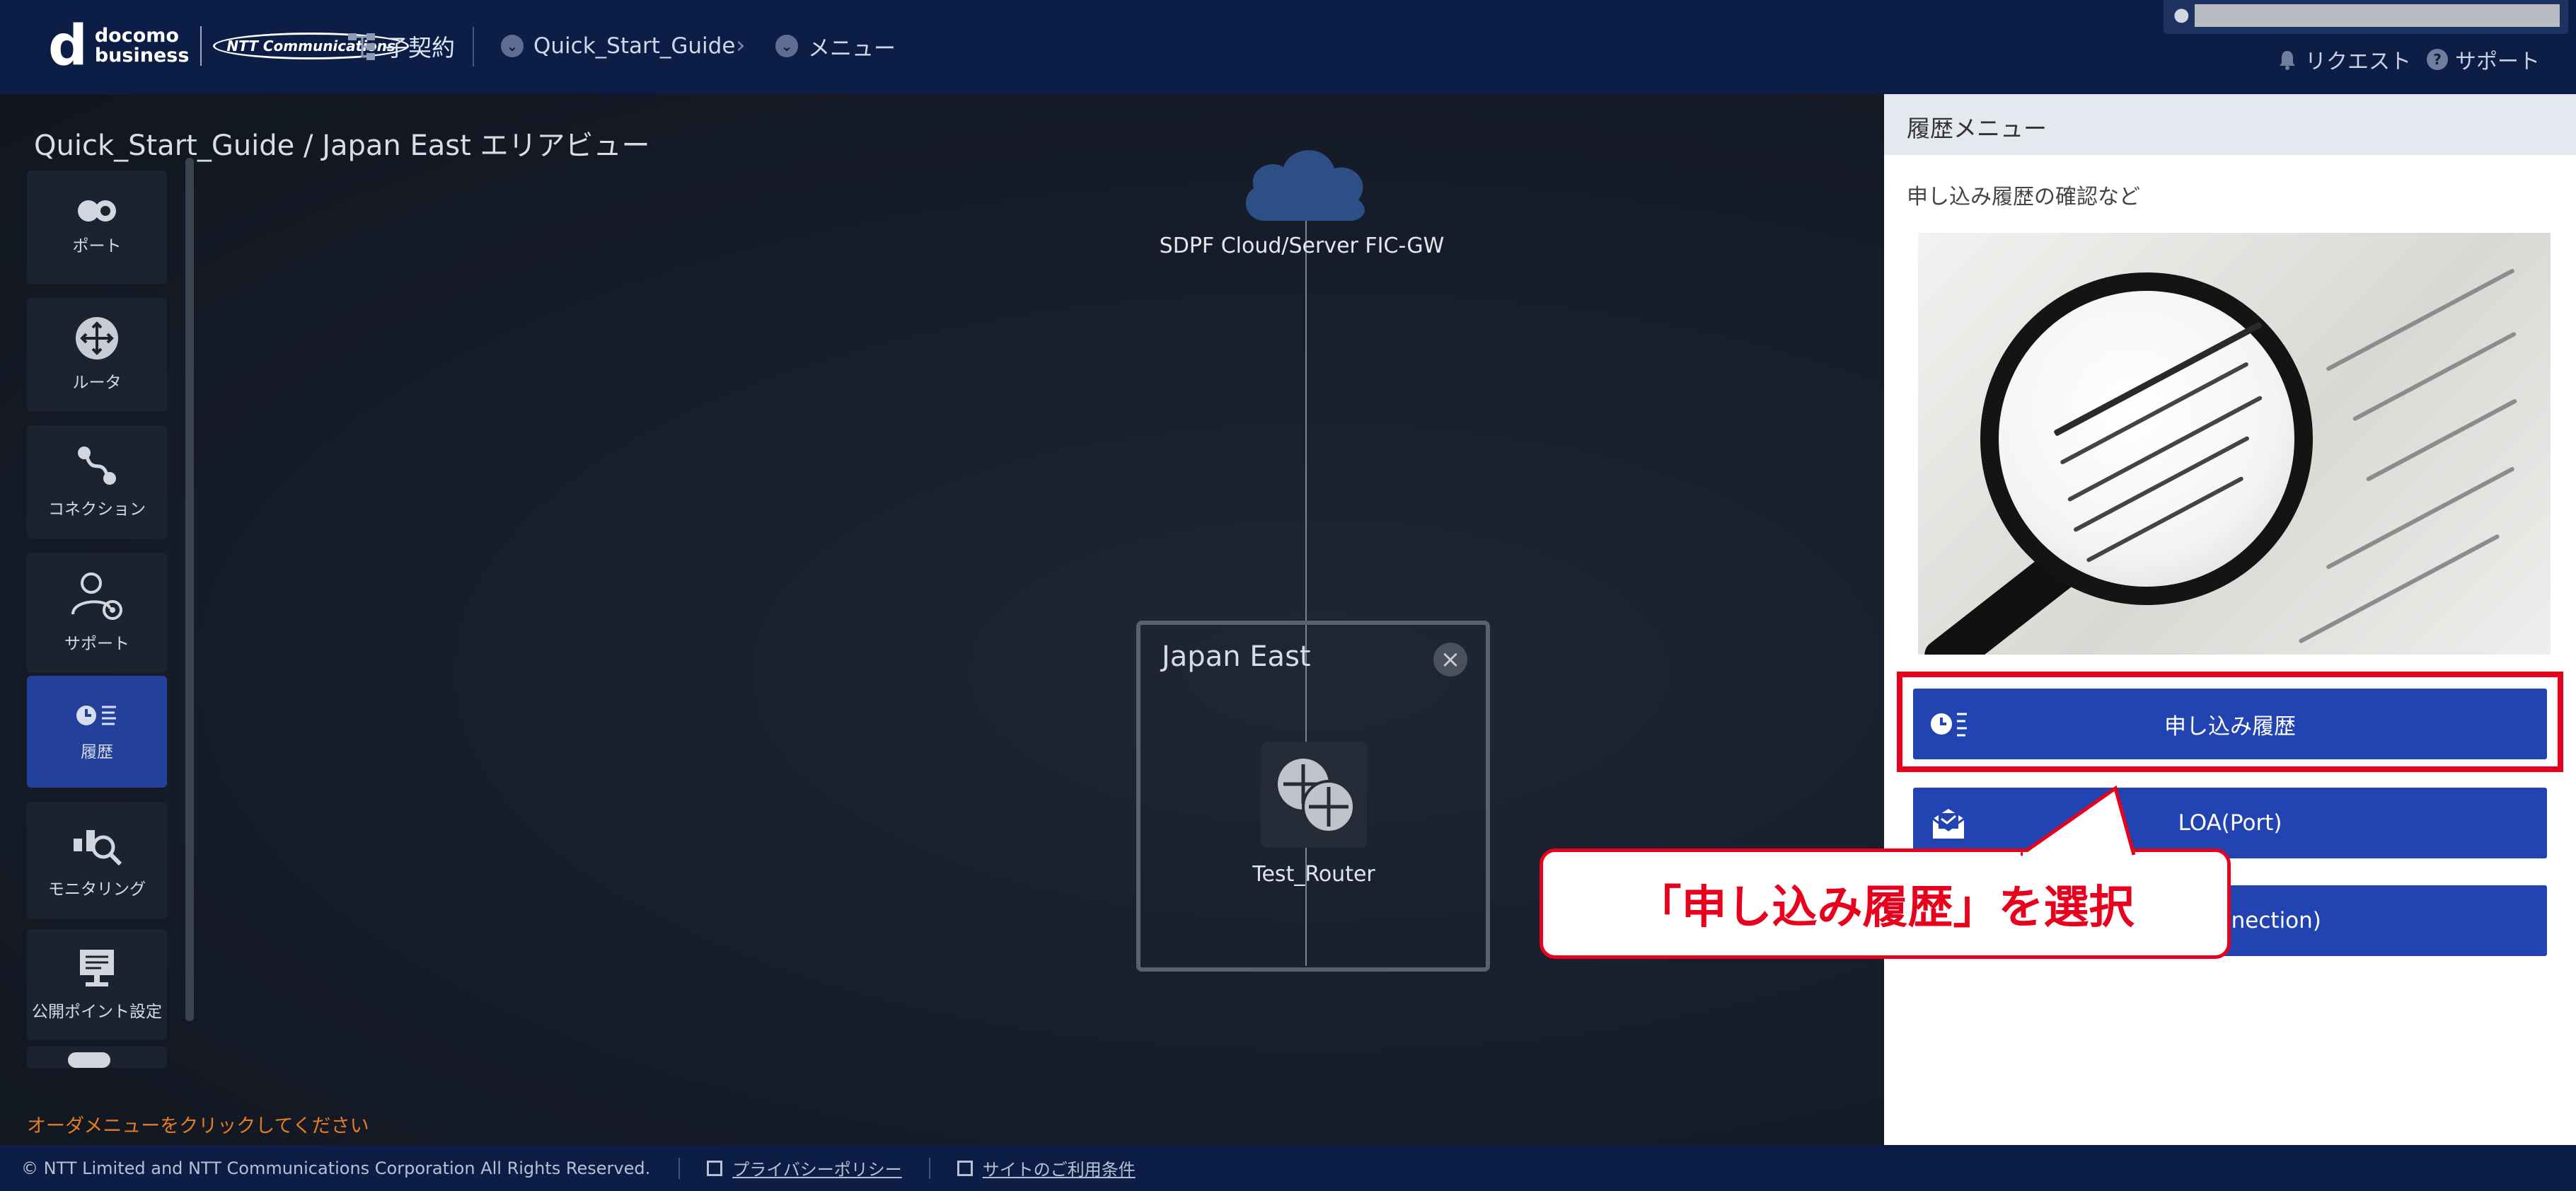  What do you see at coordinates (817, 1168) in the screenshot?
I see `privacy-policy-link: プライバシーポリシー` at bounding box center [817, 1168].